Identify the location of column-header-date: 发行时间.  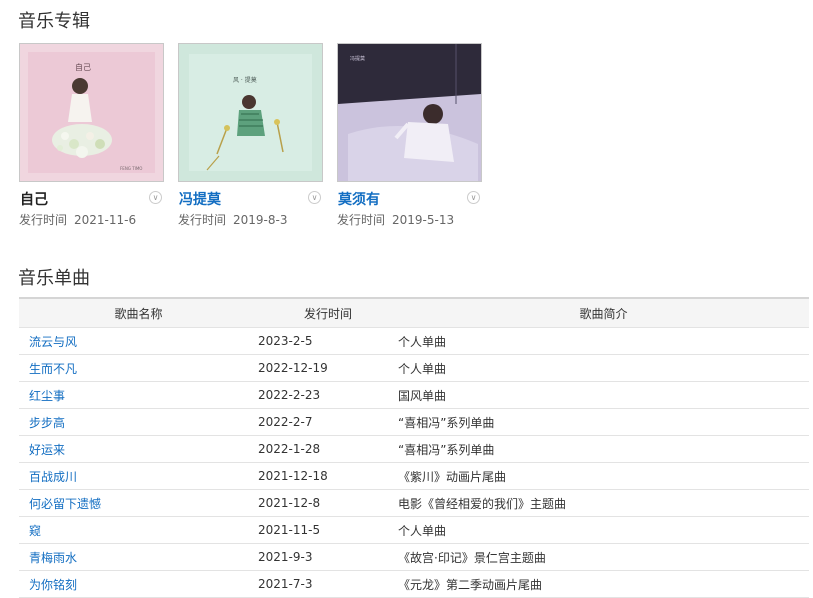
(328, 313).